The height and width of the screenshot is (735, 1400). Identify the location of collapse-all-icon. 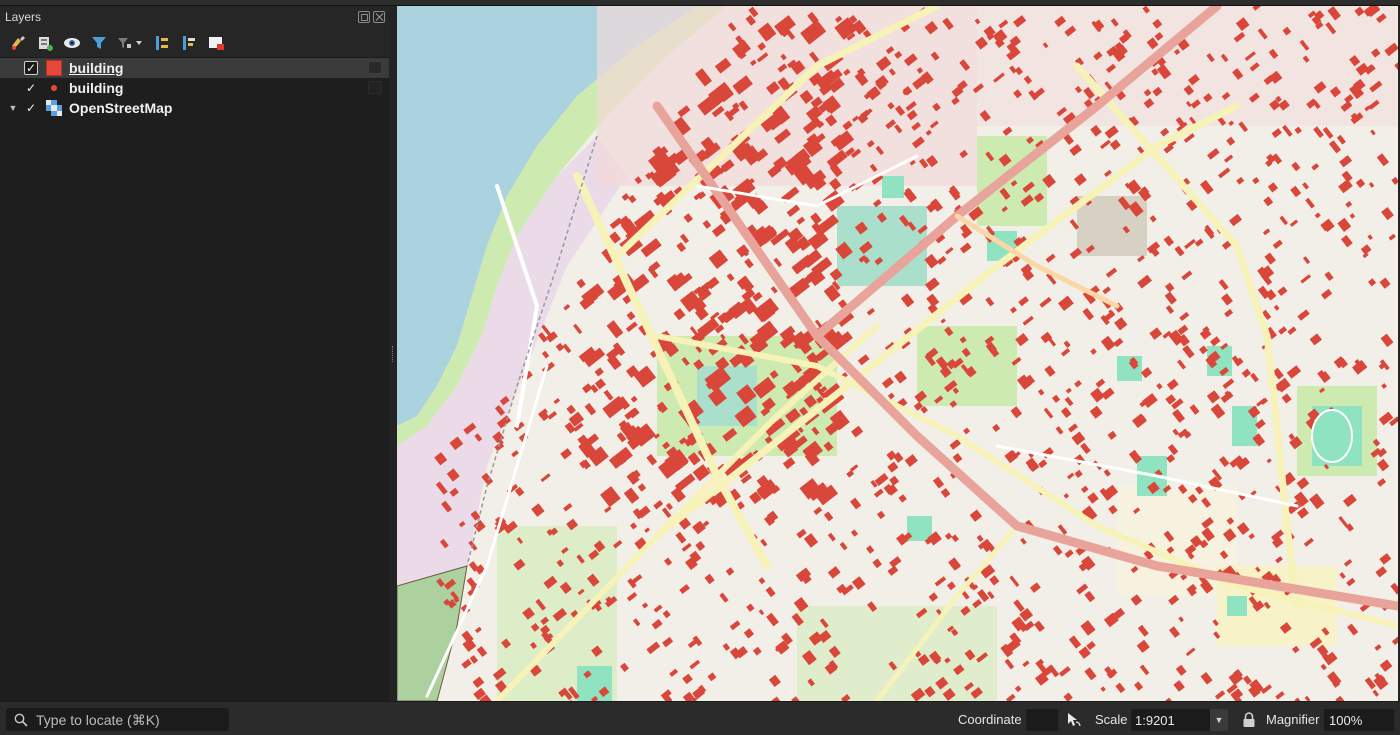
(188, 42).